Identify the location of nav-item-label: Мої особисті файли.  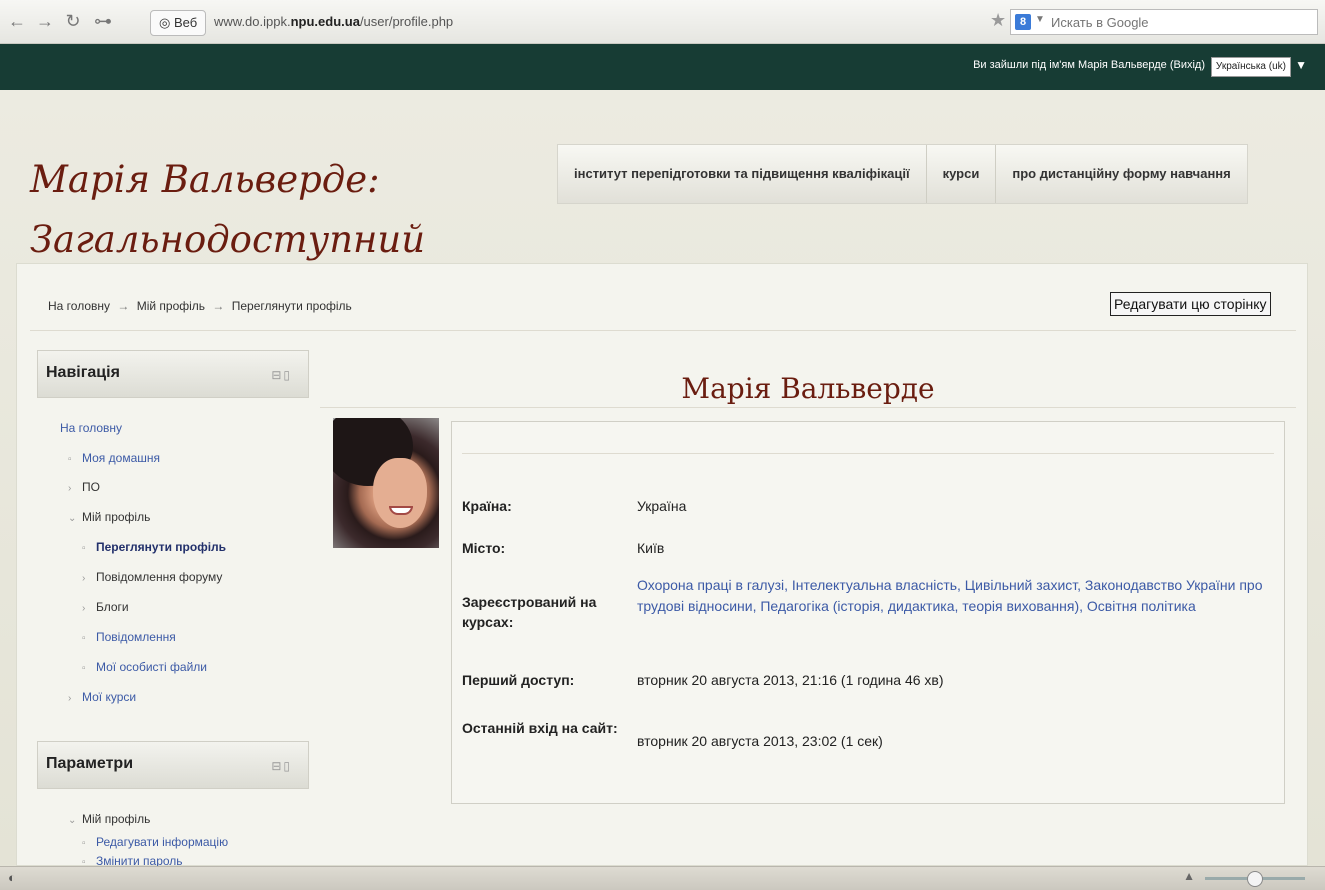
(151, 667).